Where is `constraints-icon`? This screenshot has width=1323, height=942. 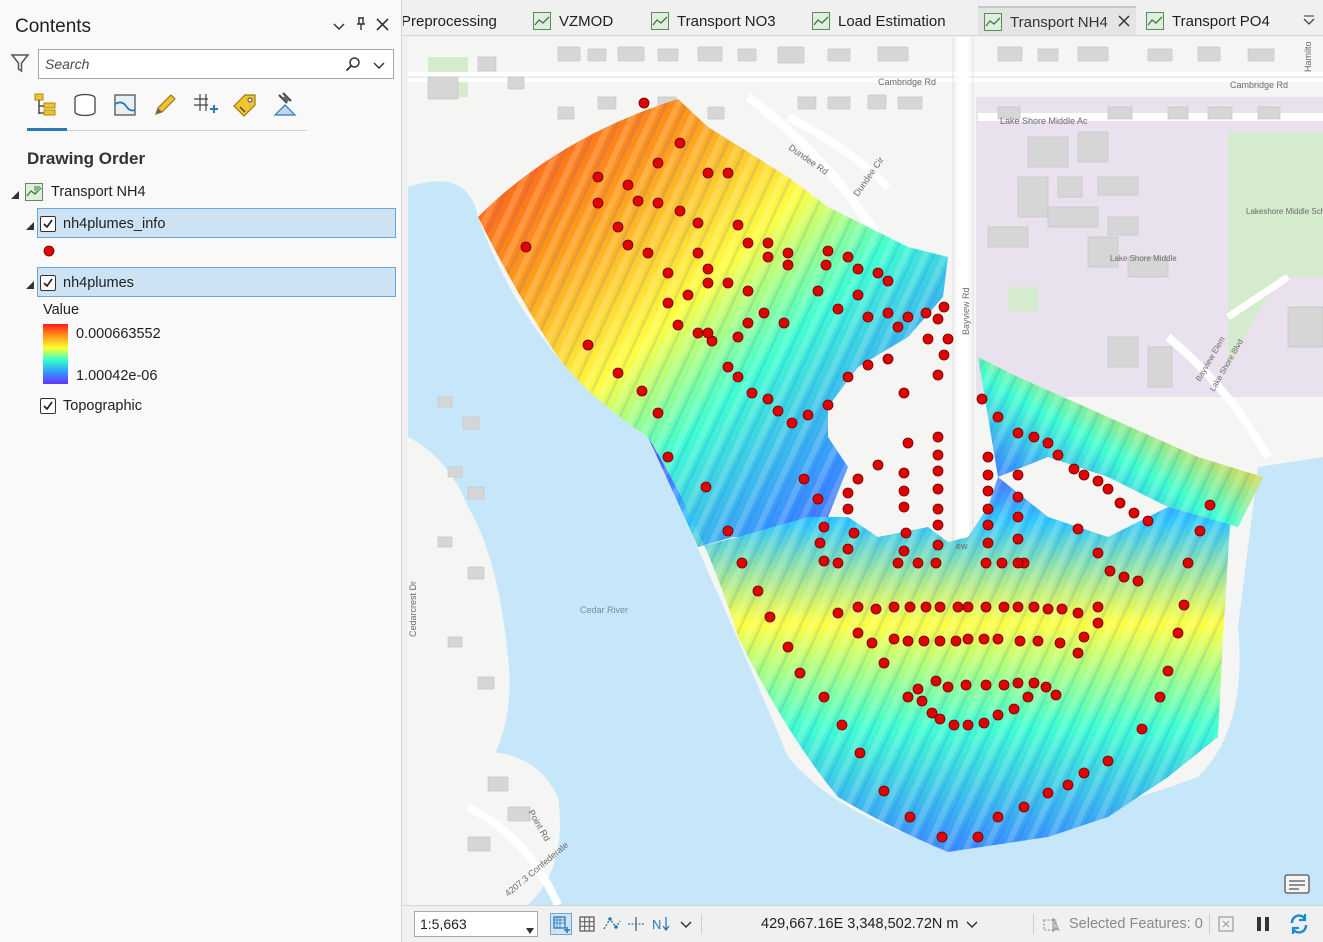
constraints-icon is located at coordinates (636, 924).